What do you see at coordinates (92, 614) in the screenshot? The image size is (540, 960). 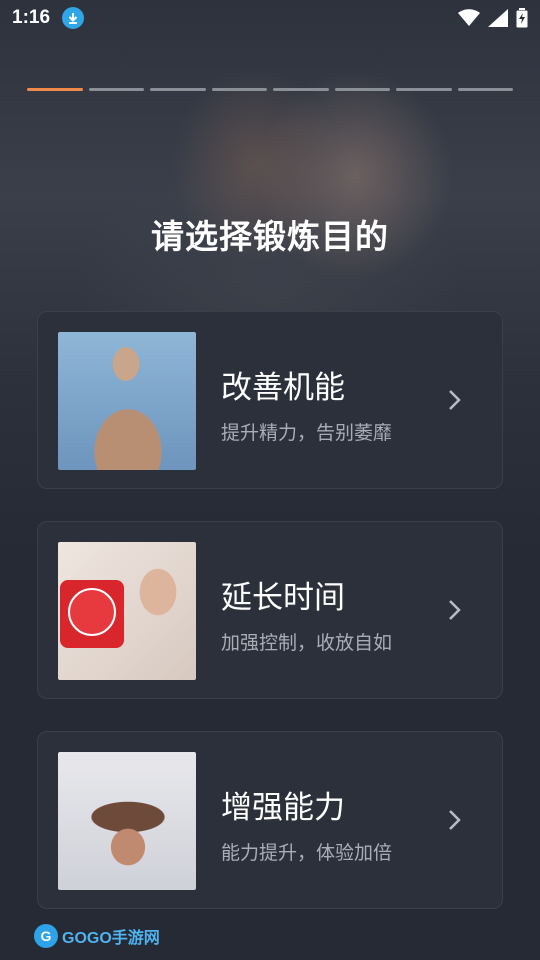 I see `alarm-clock-icon` at bounding box center [92, 614].